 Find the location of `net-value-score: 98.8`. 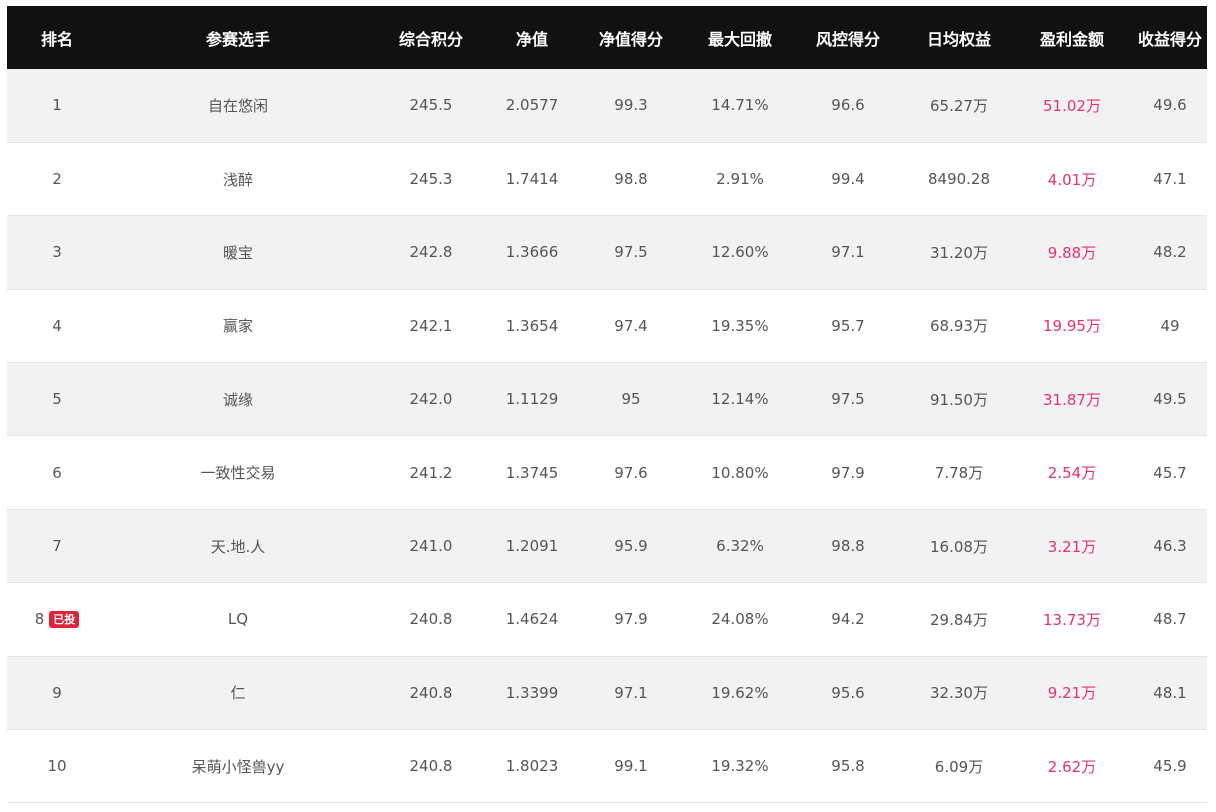

net-value-score: 98.8 is located at coordinates (631, 179).